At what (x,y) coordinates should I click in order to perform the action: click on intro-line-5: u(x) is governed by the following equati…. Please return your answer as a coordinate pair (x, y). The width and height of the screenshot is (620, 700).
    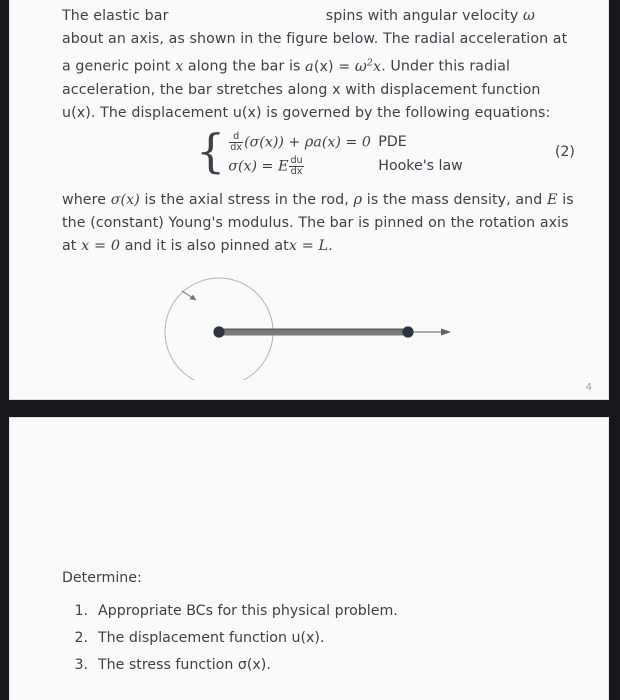
    Looking at the image, I should click on (391, 112).